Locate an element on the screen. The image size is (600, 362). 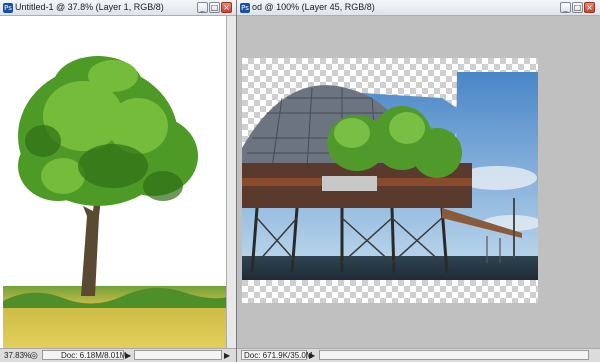
doc-info-field-right: Doc: 671.9K/35.0M is located at coordinates (276, 355).